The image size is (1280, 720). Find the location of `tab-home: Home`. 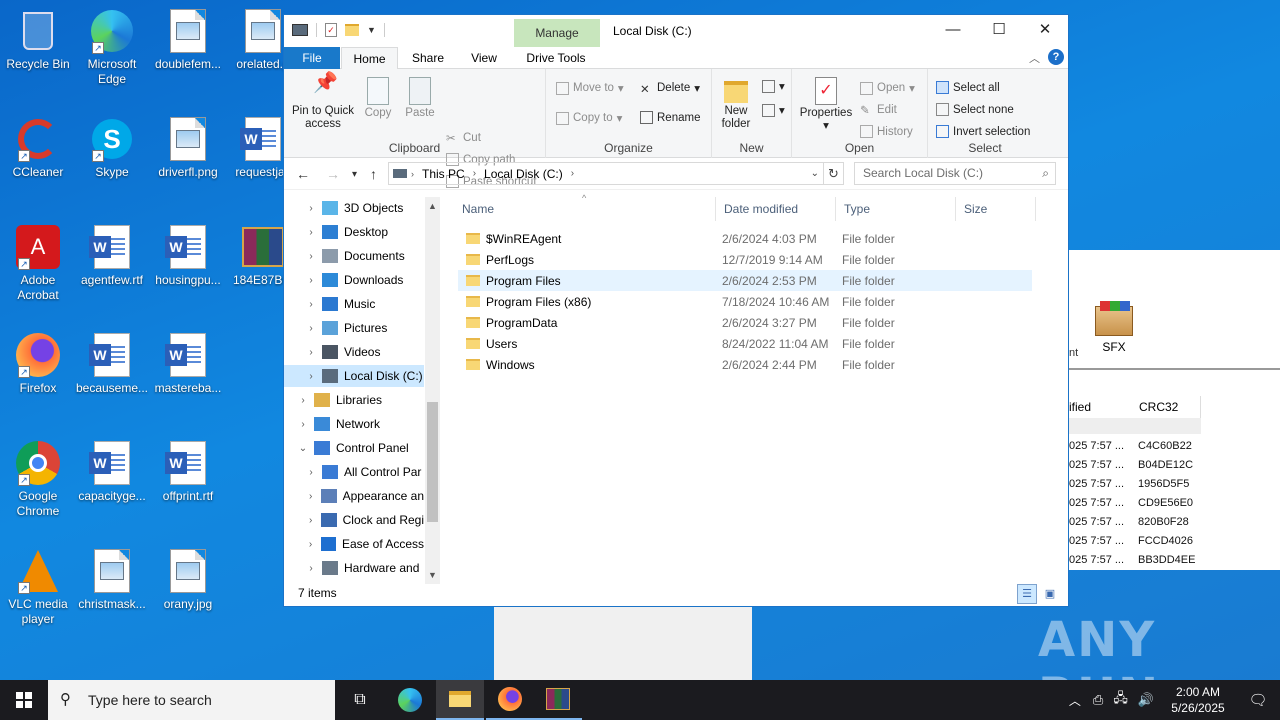

tab-home: Home is located at coordinates (369, 58).